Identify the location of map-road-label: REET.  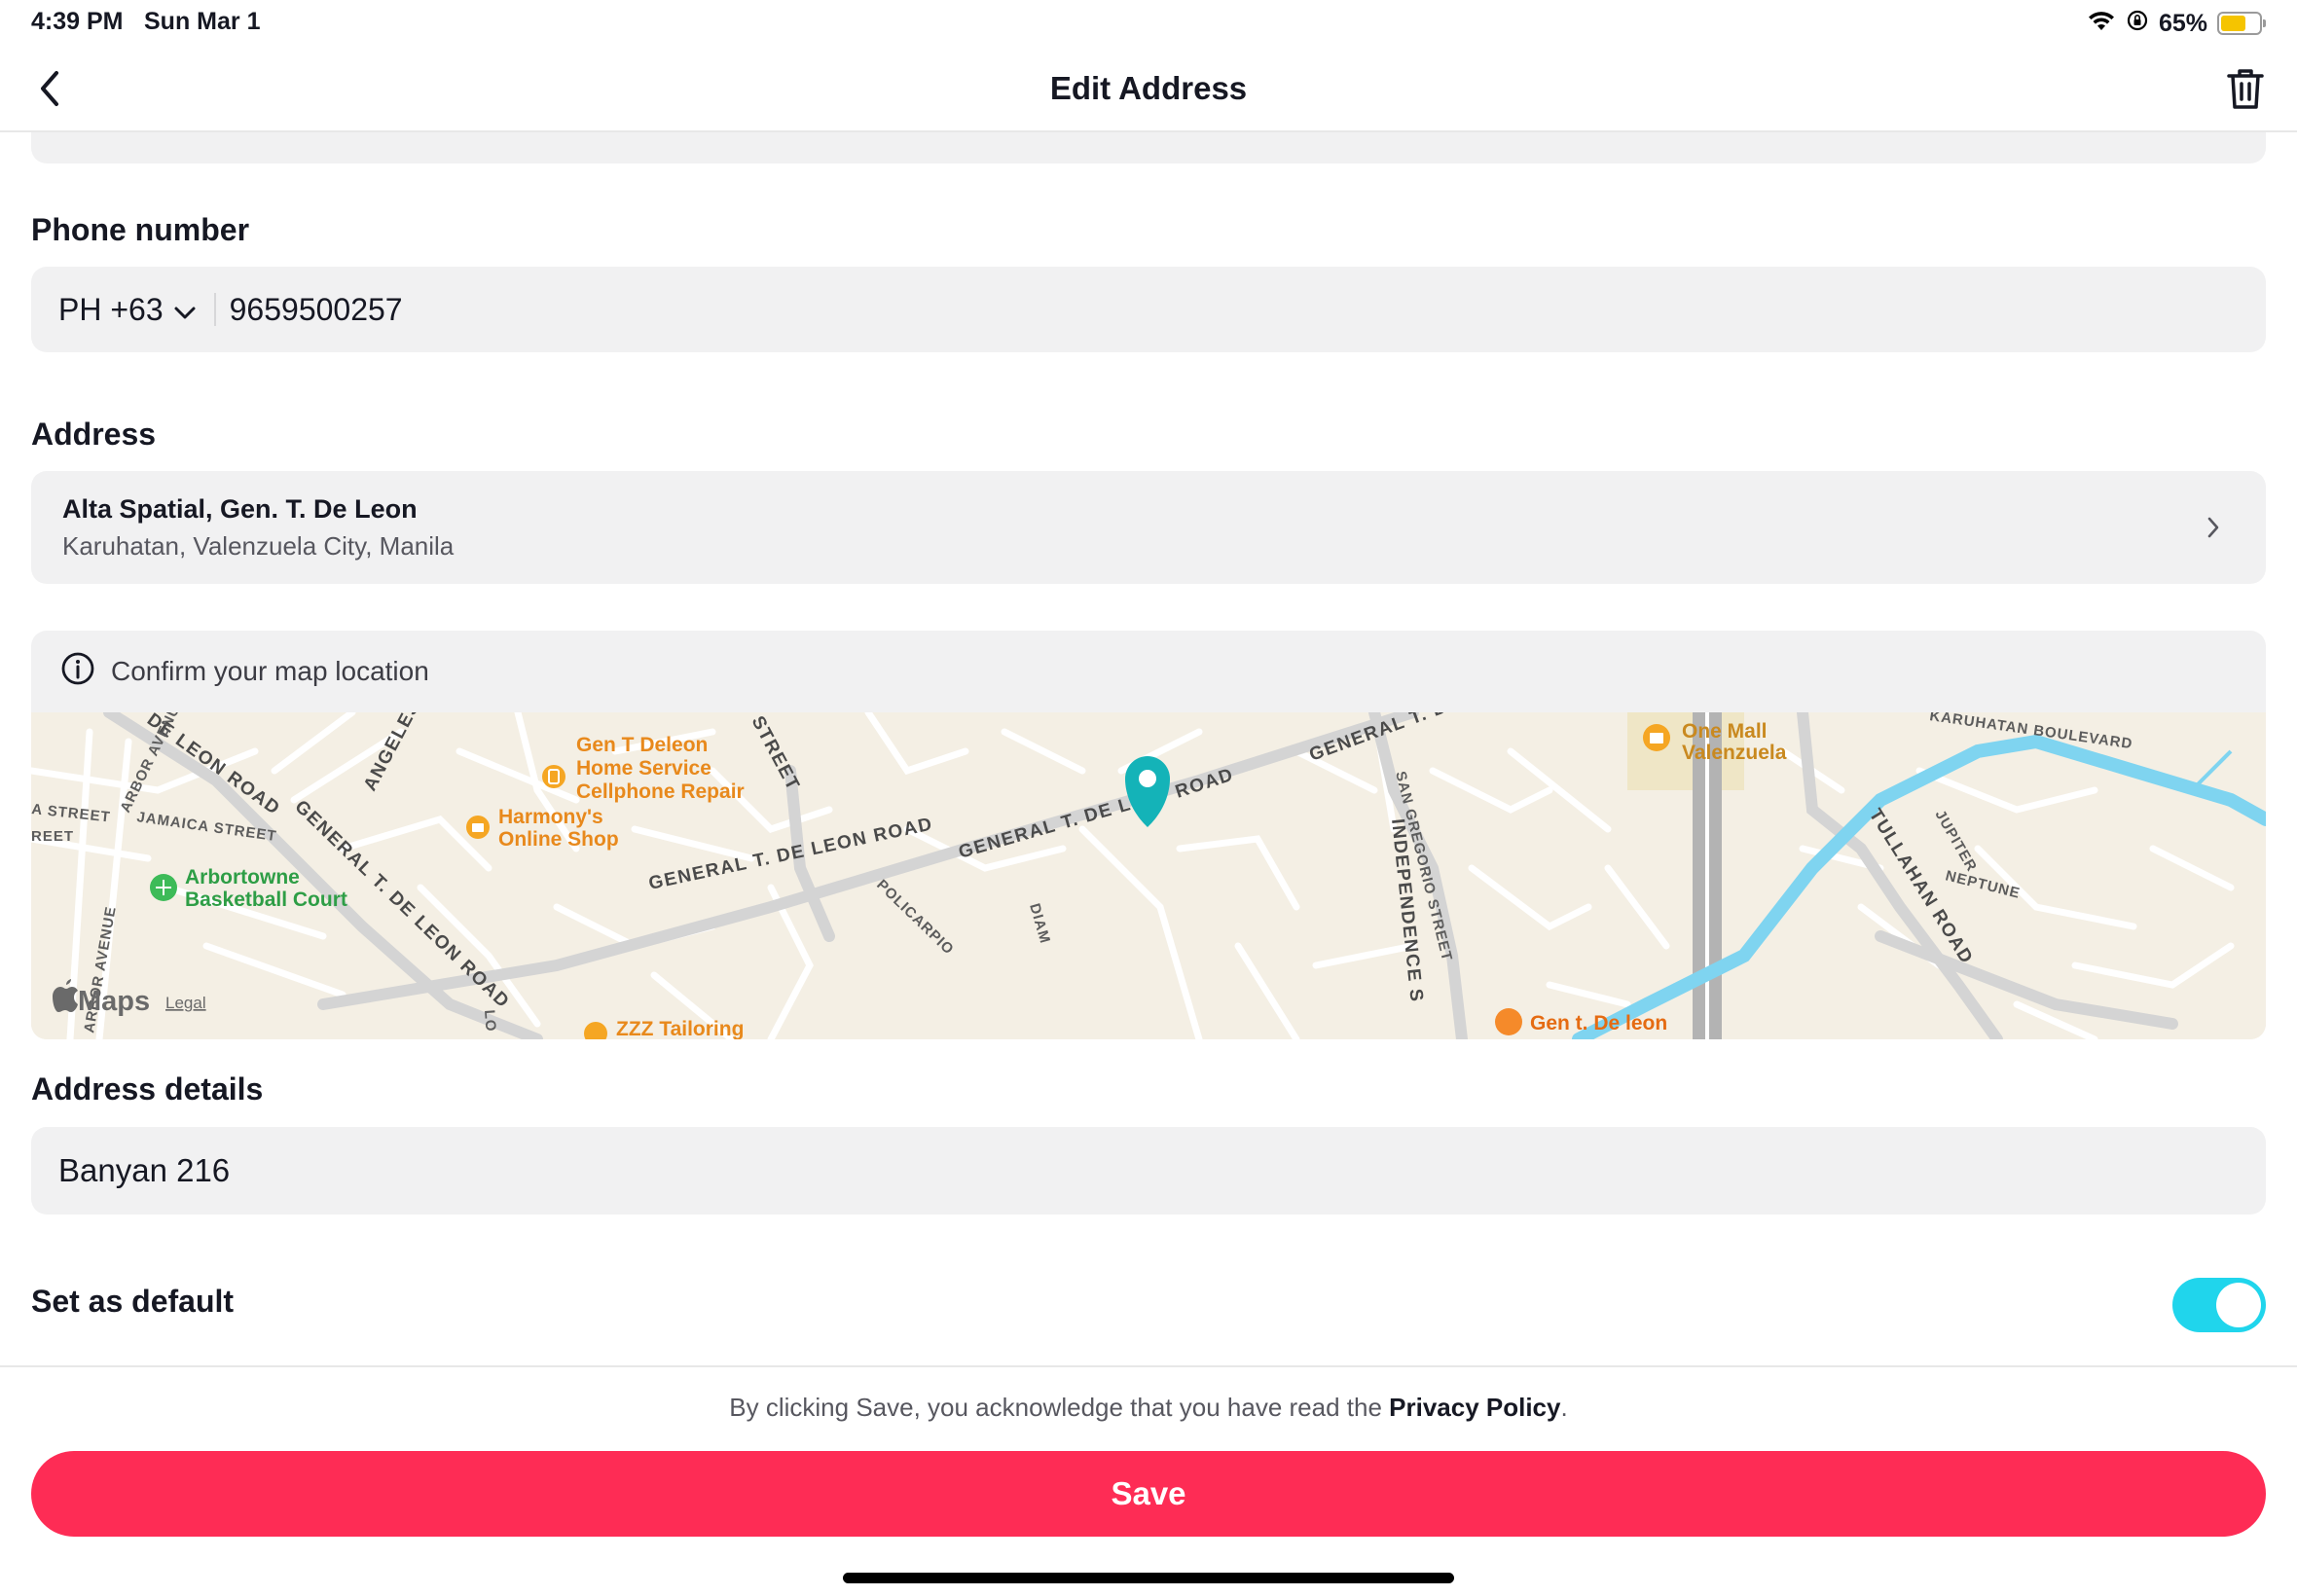
(52, 836).